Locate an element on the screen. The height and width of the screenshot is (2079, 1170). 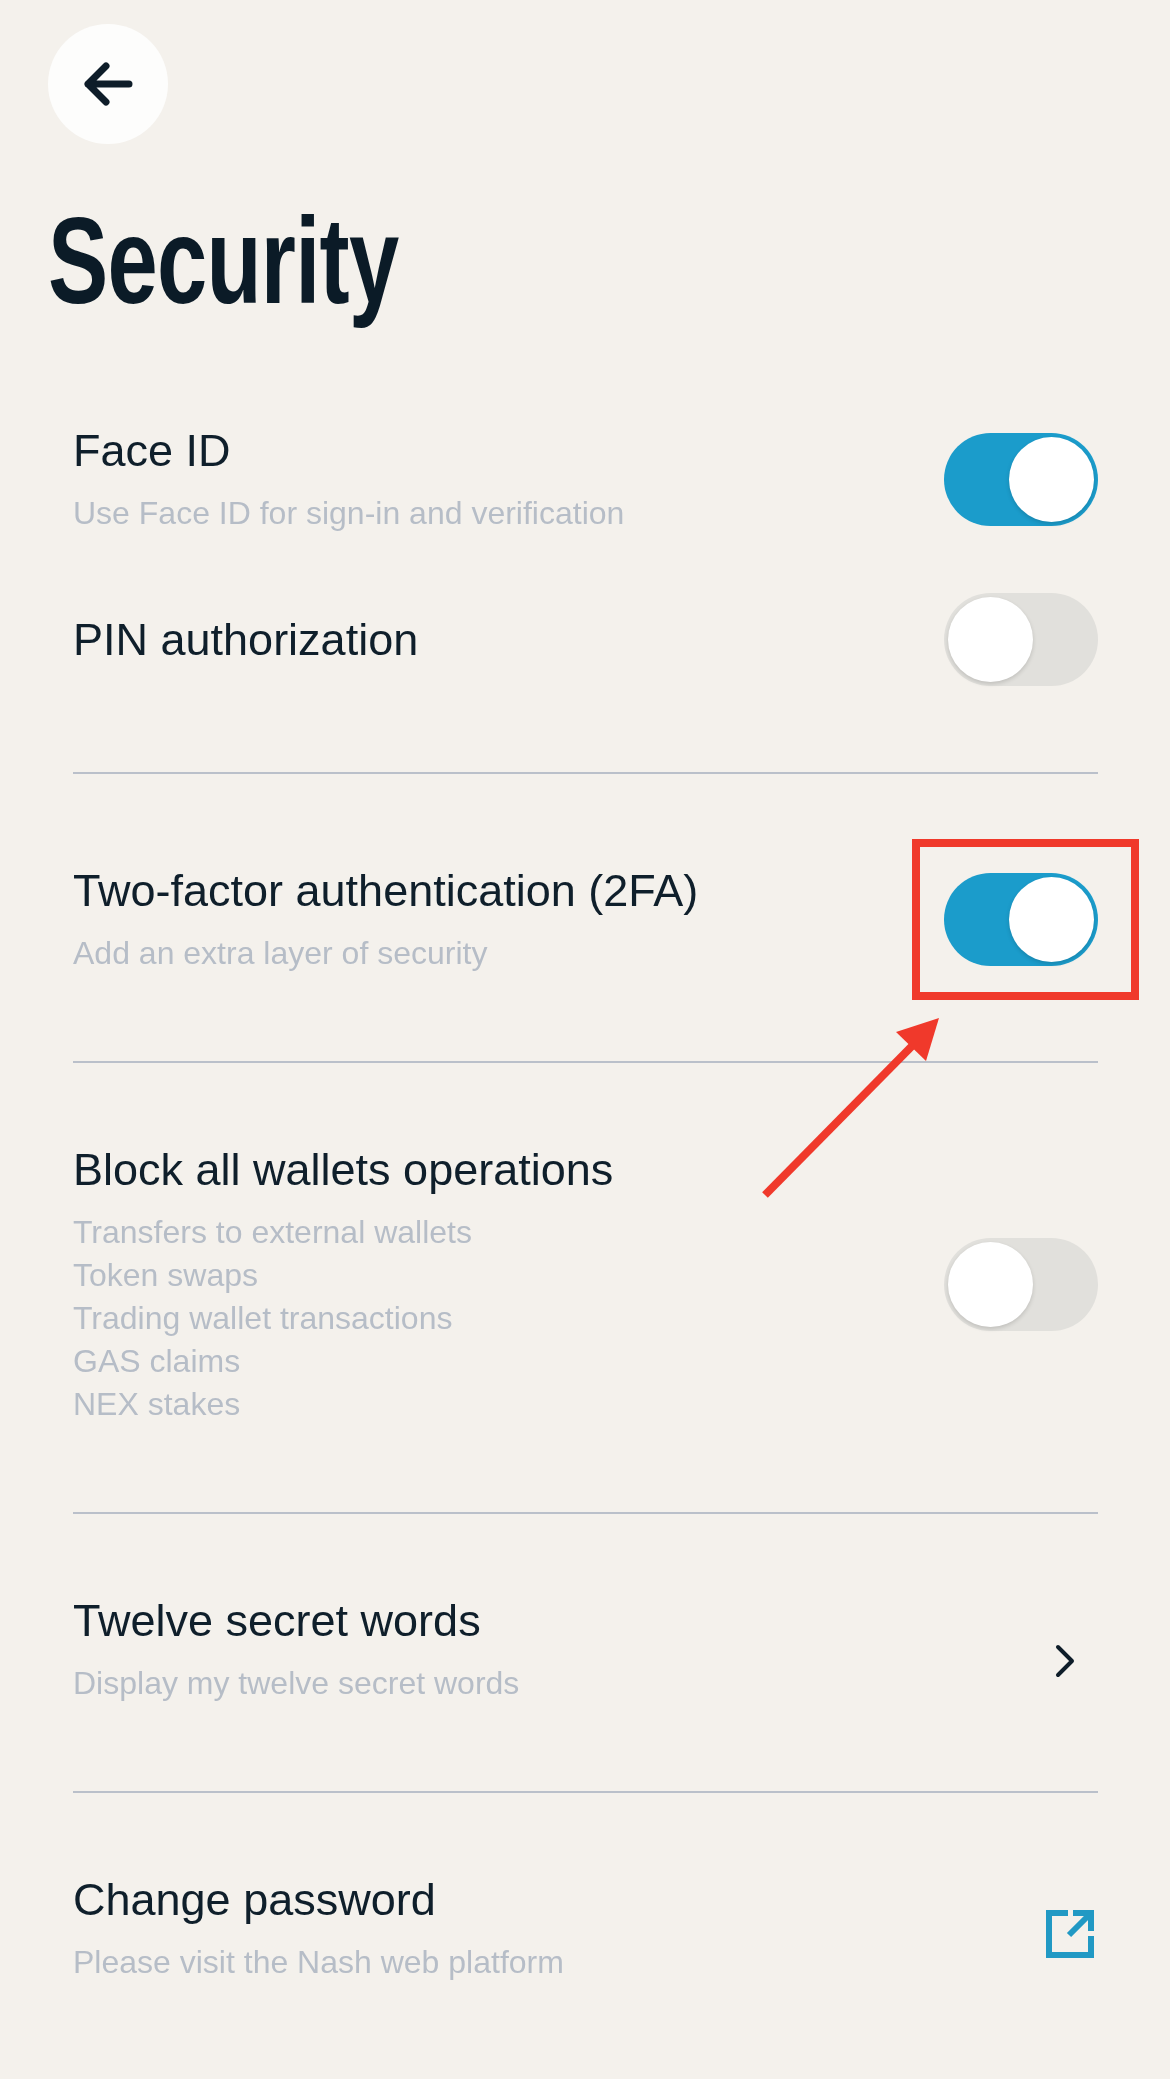
detail-line: Token swaps is located at coordinates (166, 1275).